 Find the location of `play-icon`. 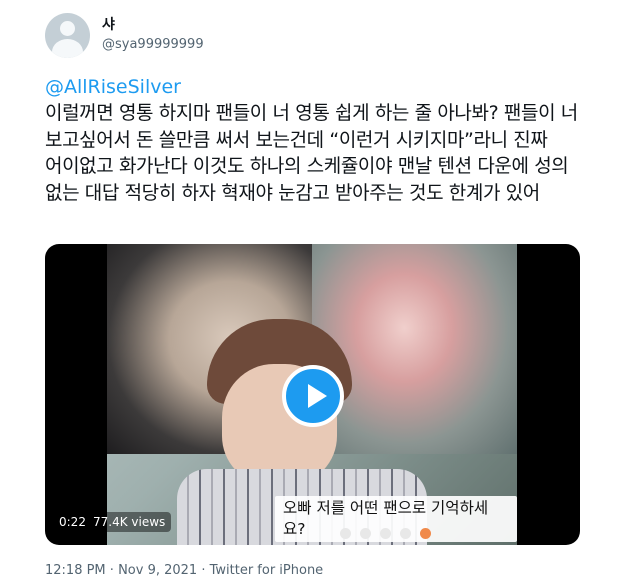

play-icon is located at coordinates (313, 396).